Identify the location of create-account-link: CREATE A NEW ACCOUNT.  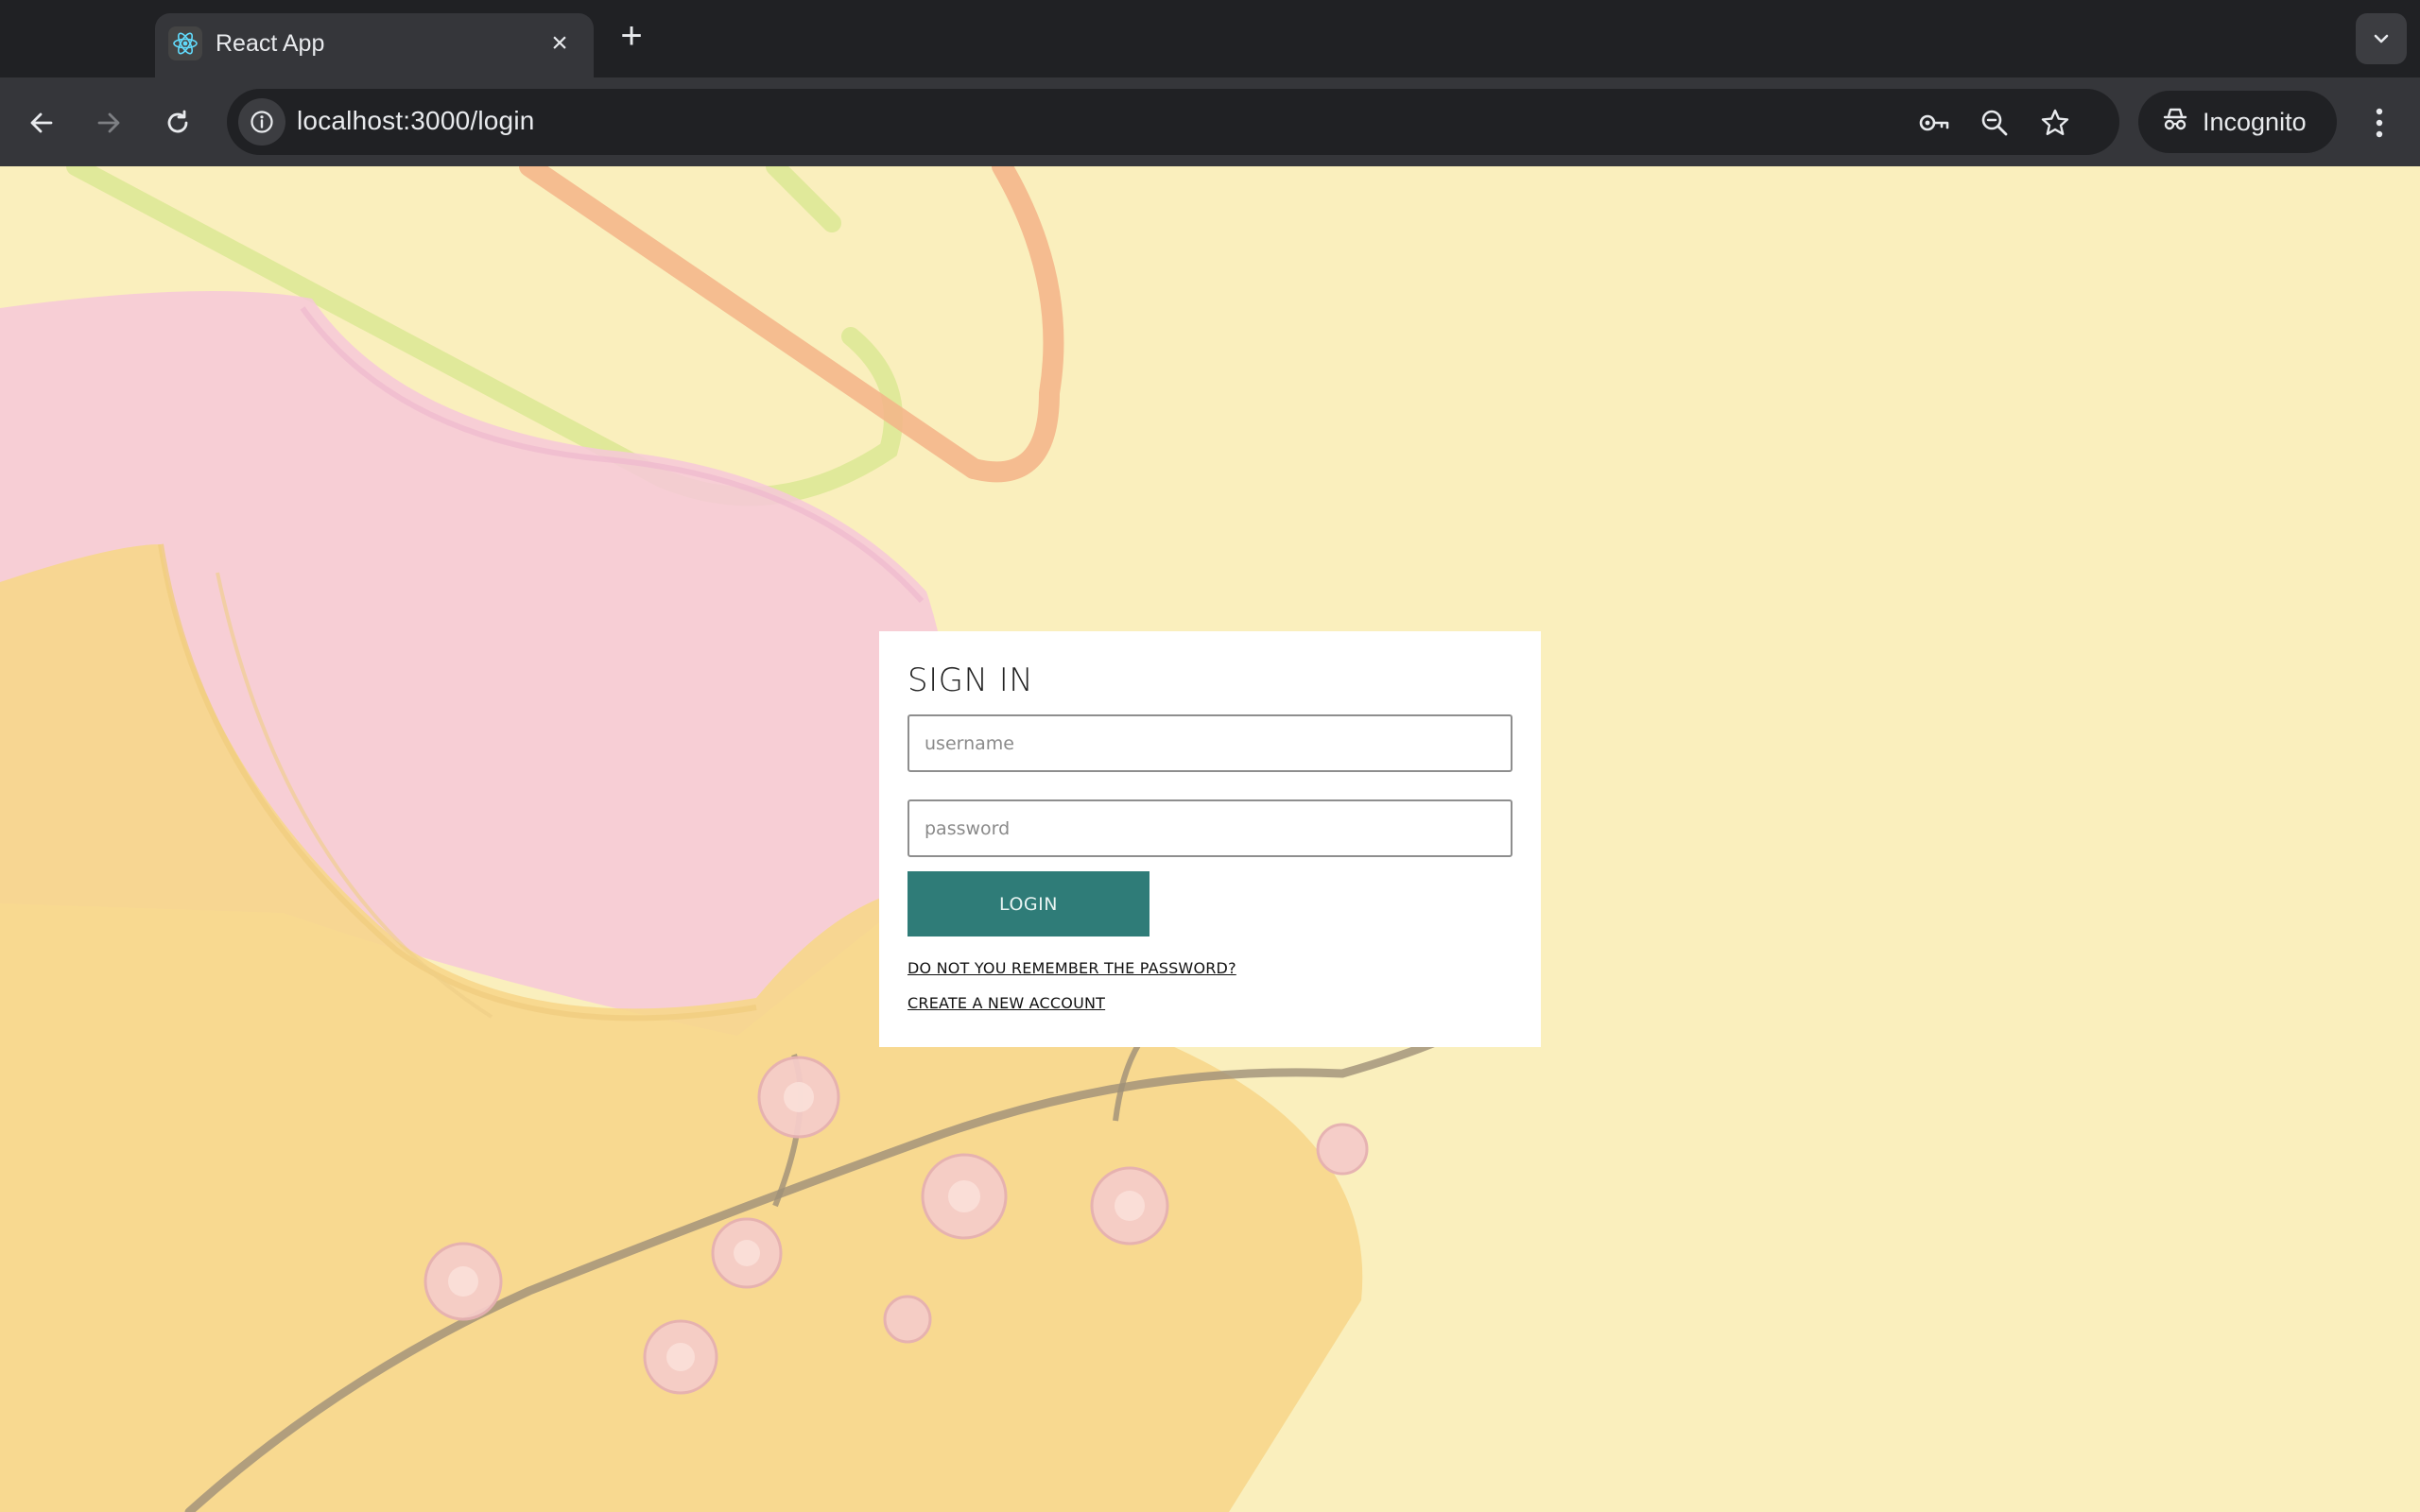
(1006, 1003).